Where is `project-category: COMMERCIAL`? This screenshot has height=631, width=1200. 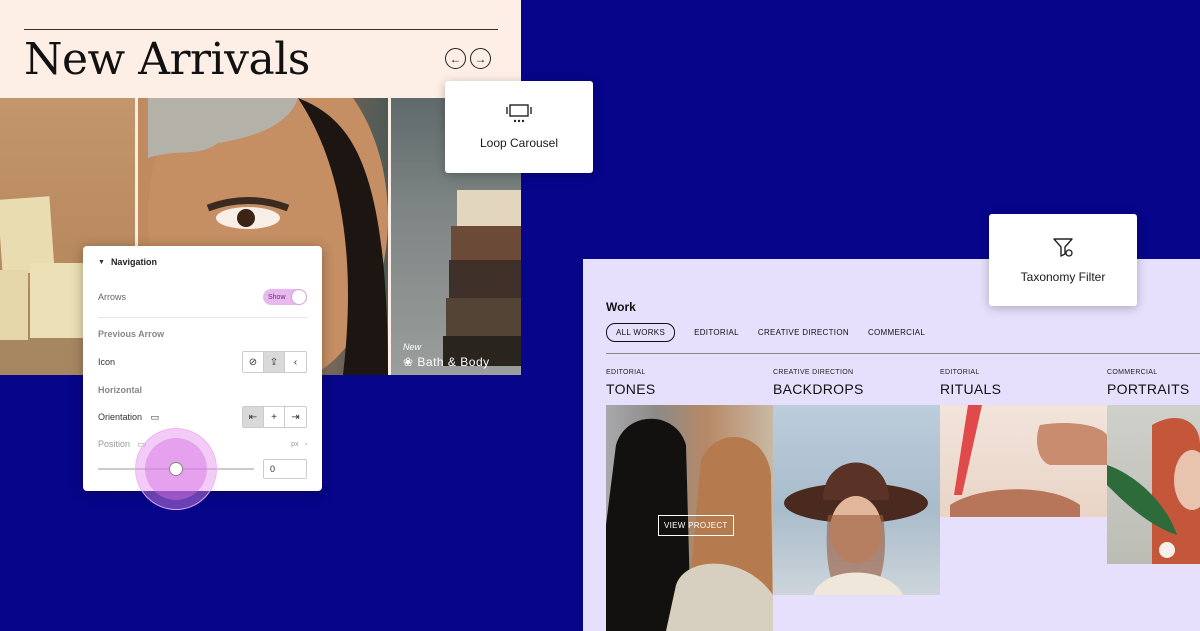 project-category: COMMERCIAL is located at coordinates (1132, 372).